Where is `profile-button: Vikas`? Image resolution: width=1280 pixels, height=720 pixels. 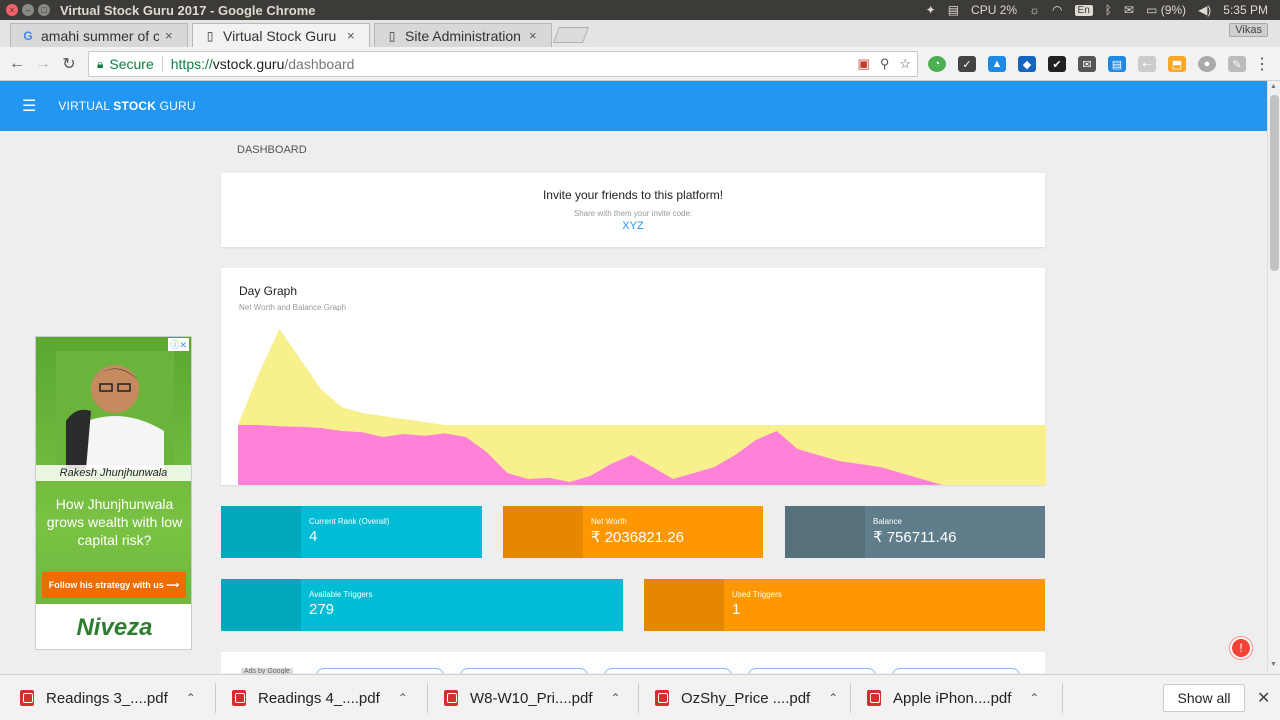 profile-button: Vikas is located at coordinates (1248, 30).